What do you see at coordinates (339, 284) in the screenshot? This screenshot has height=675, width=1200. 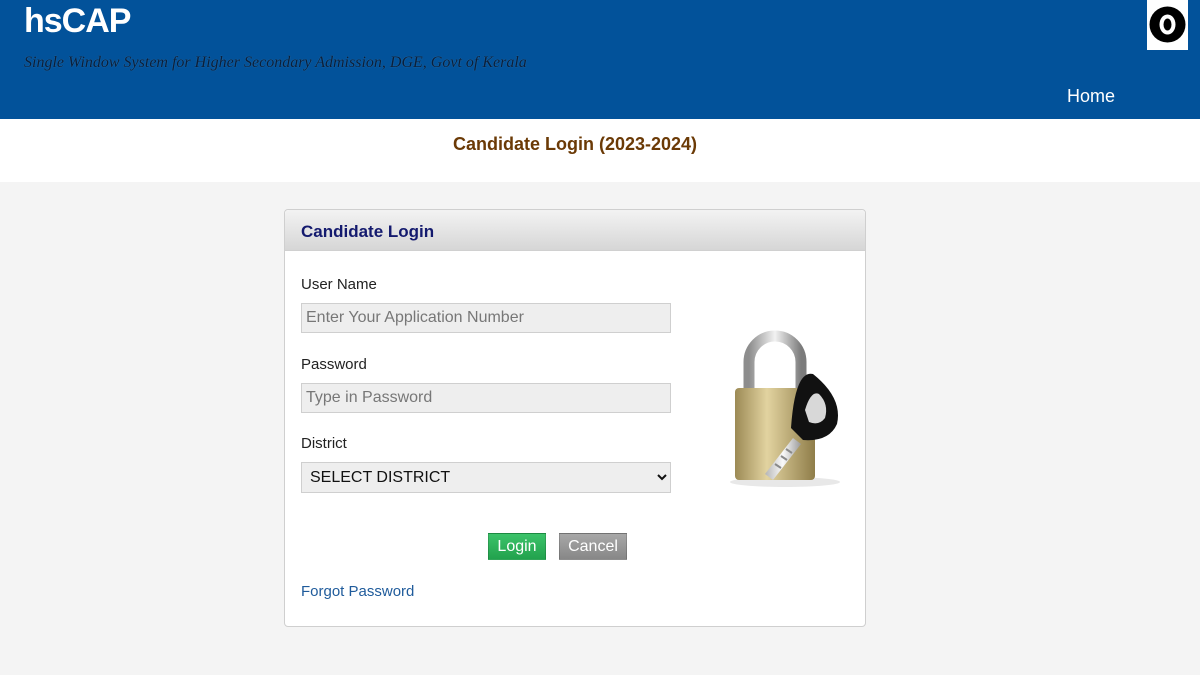 I see `username-label: User Name` at bounding box center [339, 284].